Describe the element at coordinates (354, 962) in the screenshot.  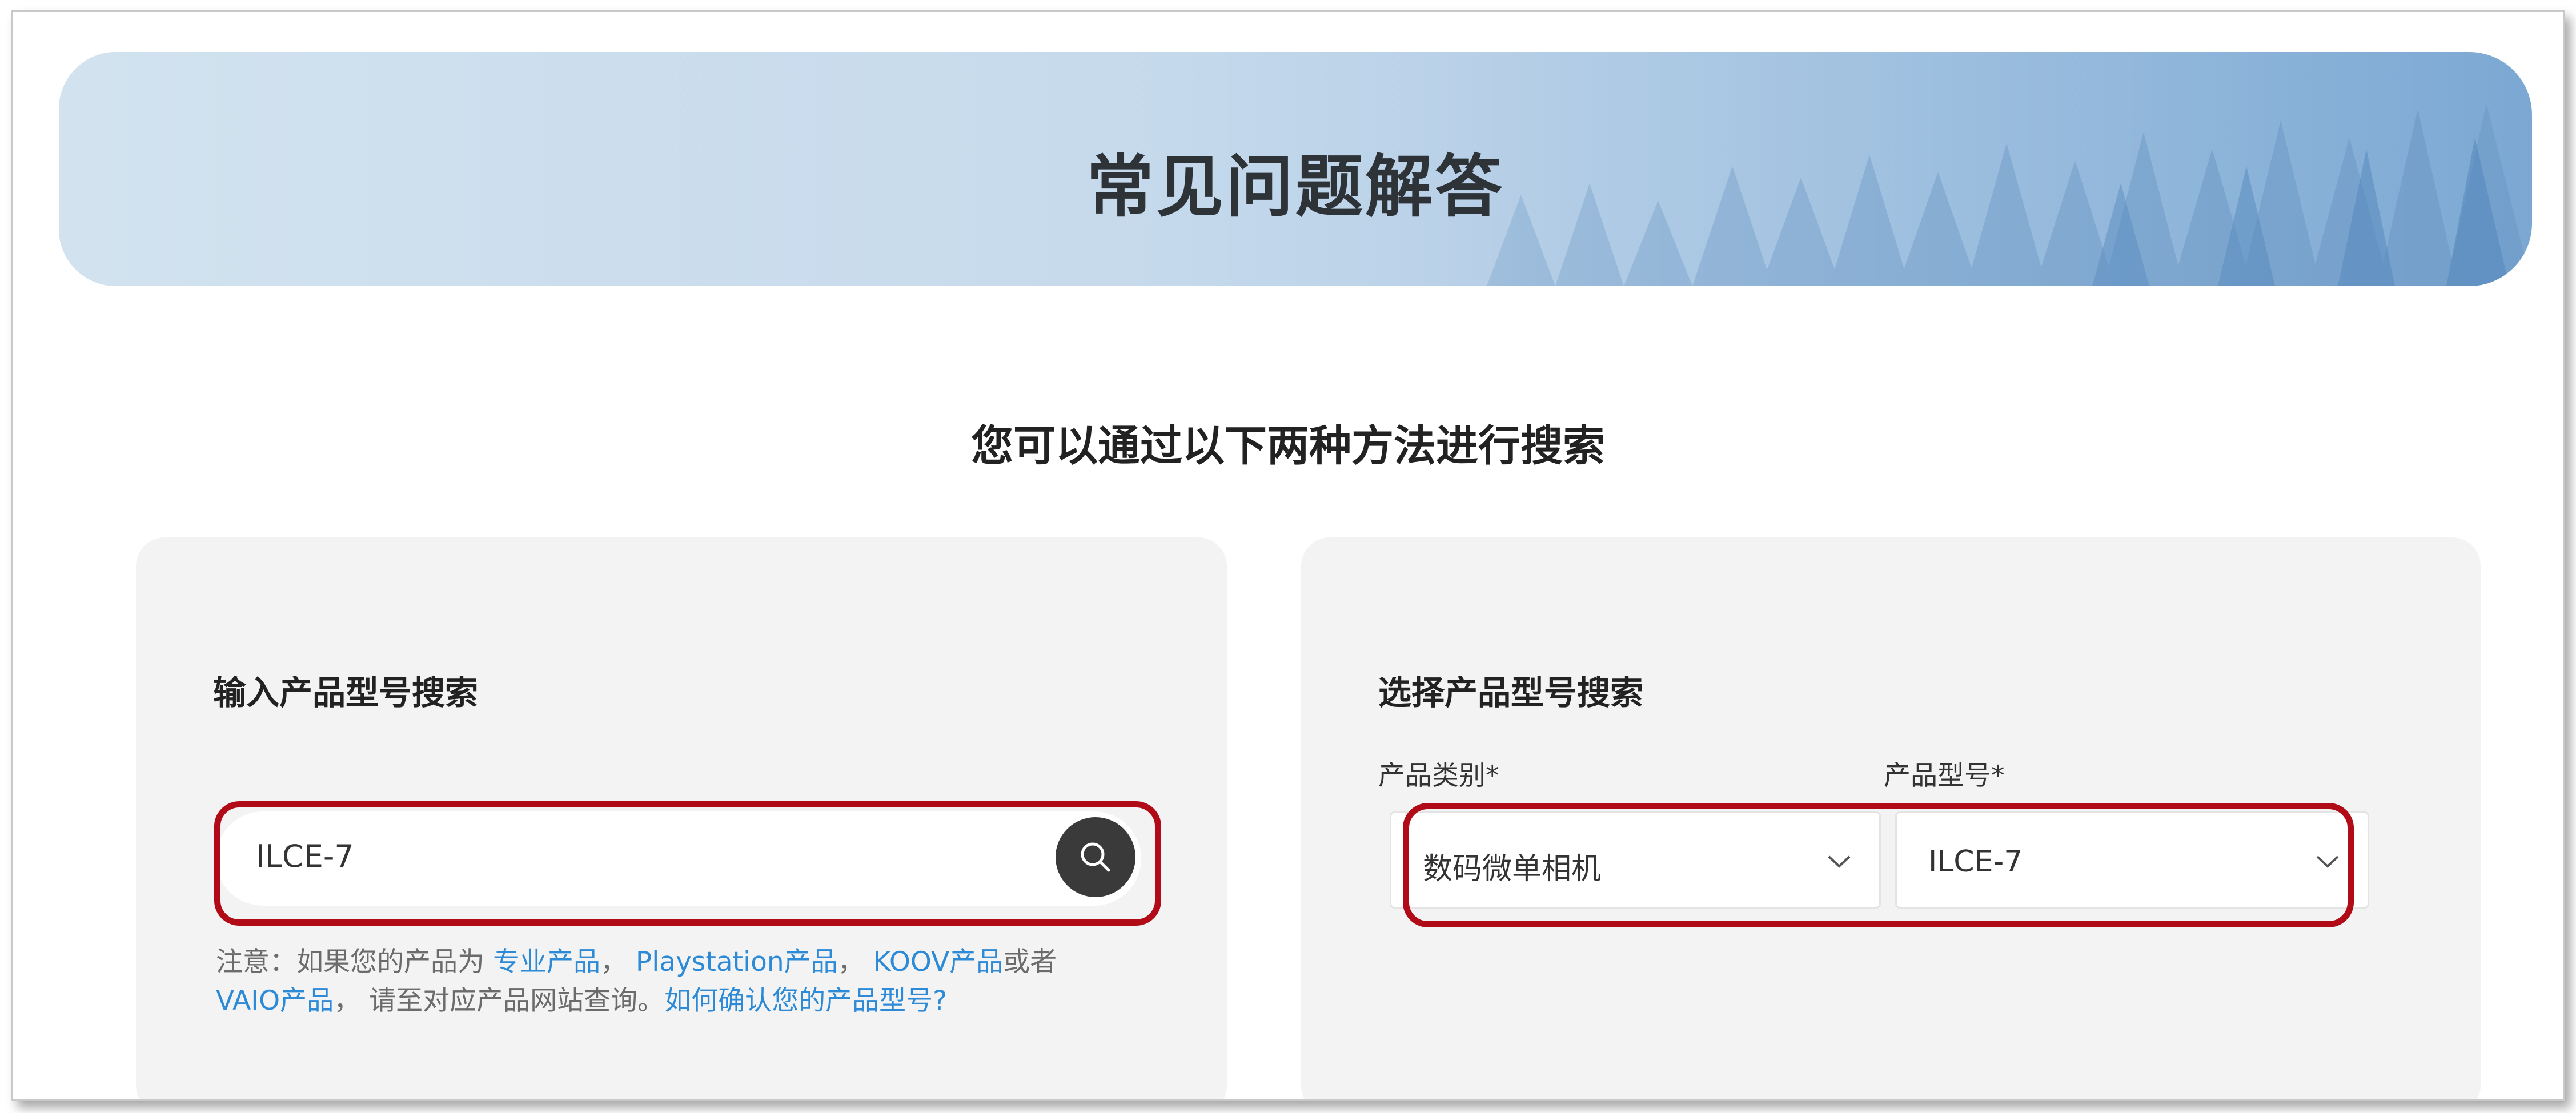
I see `note-prefix: 注意：如果您的产品为` at that location.